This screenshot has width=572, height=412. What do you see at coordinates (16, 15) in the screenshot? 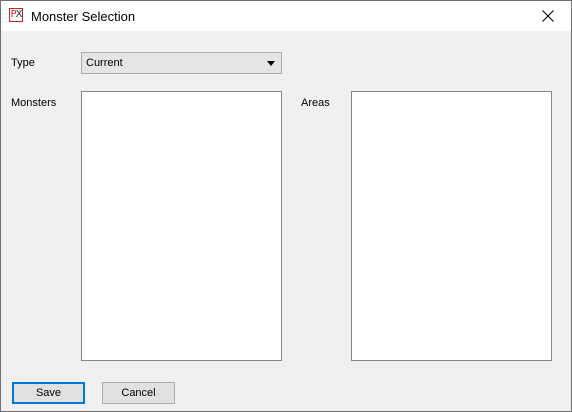
I see `app-icon: PX` at bounding box center [16, 15].